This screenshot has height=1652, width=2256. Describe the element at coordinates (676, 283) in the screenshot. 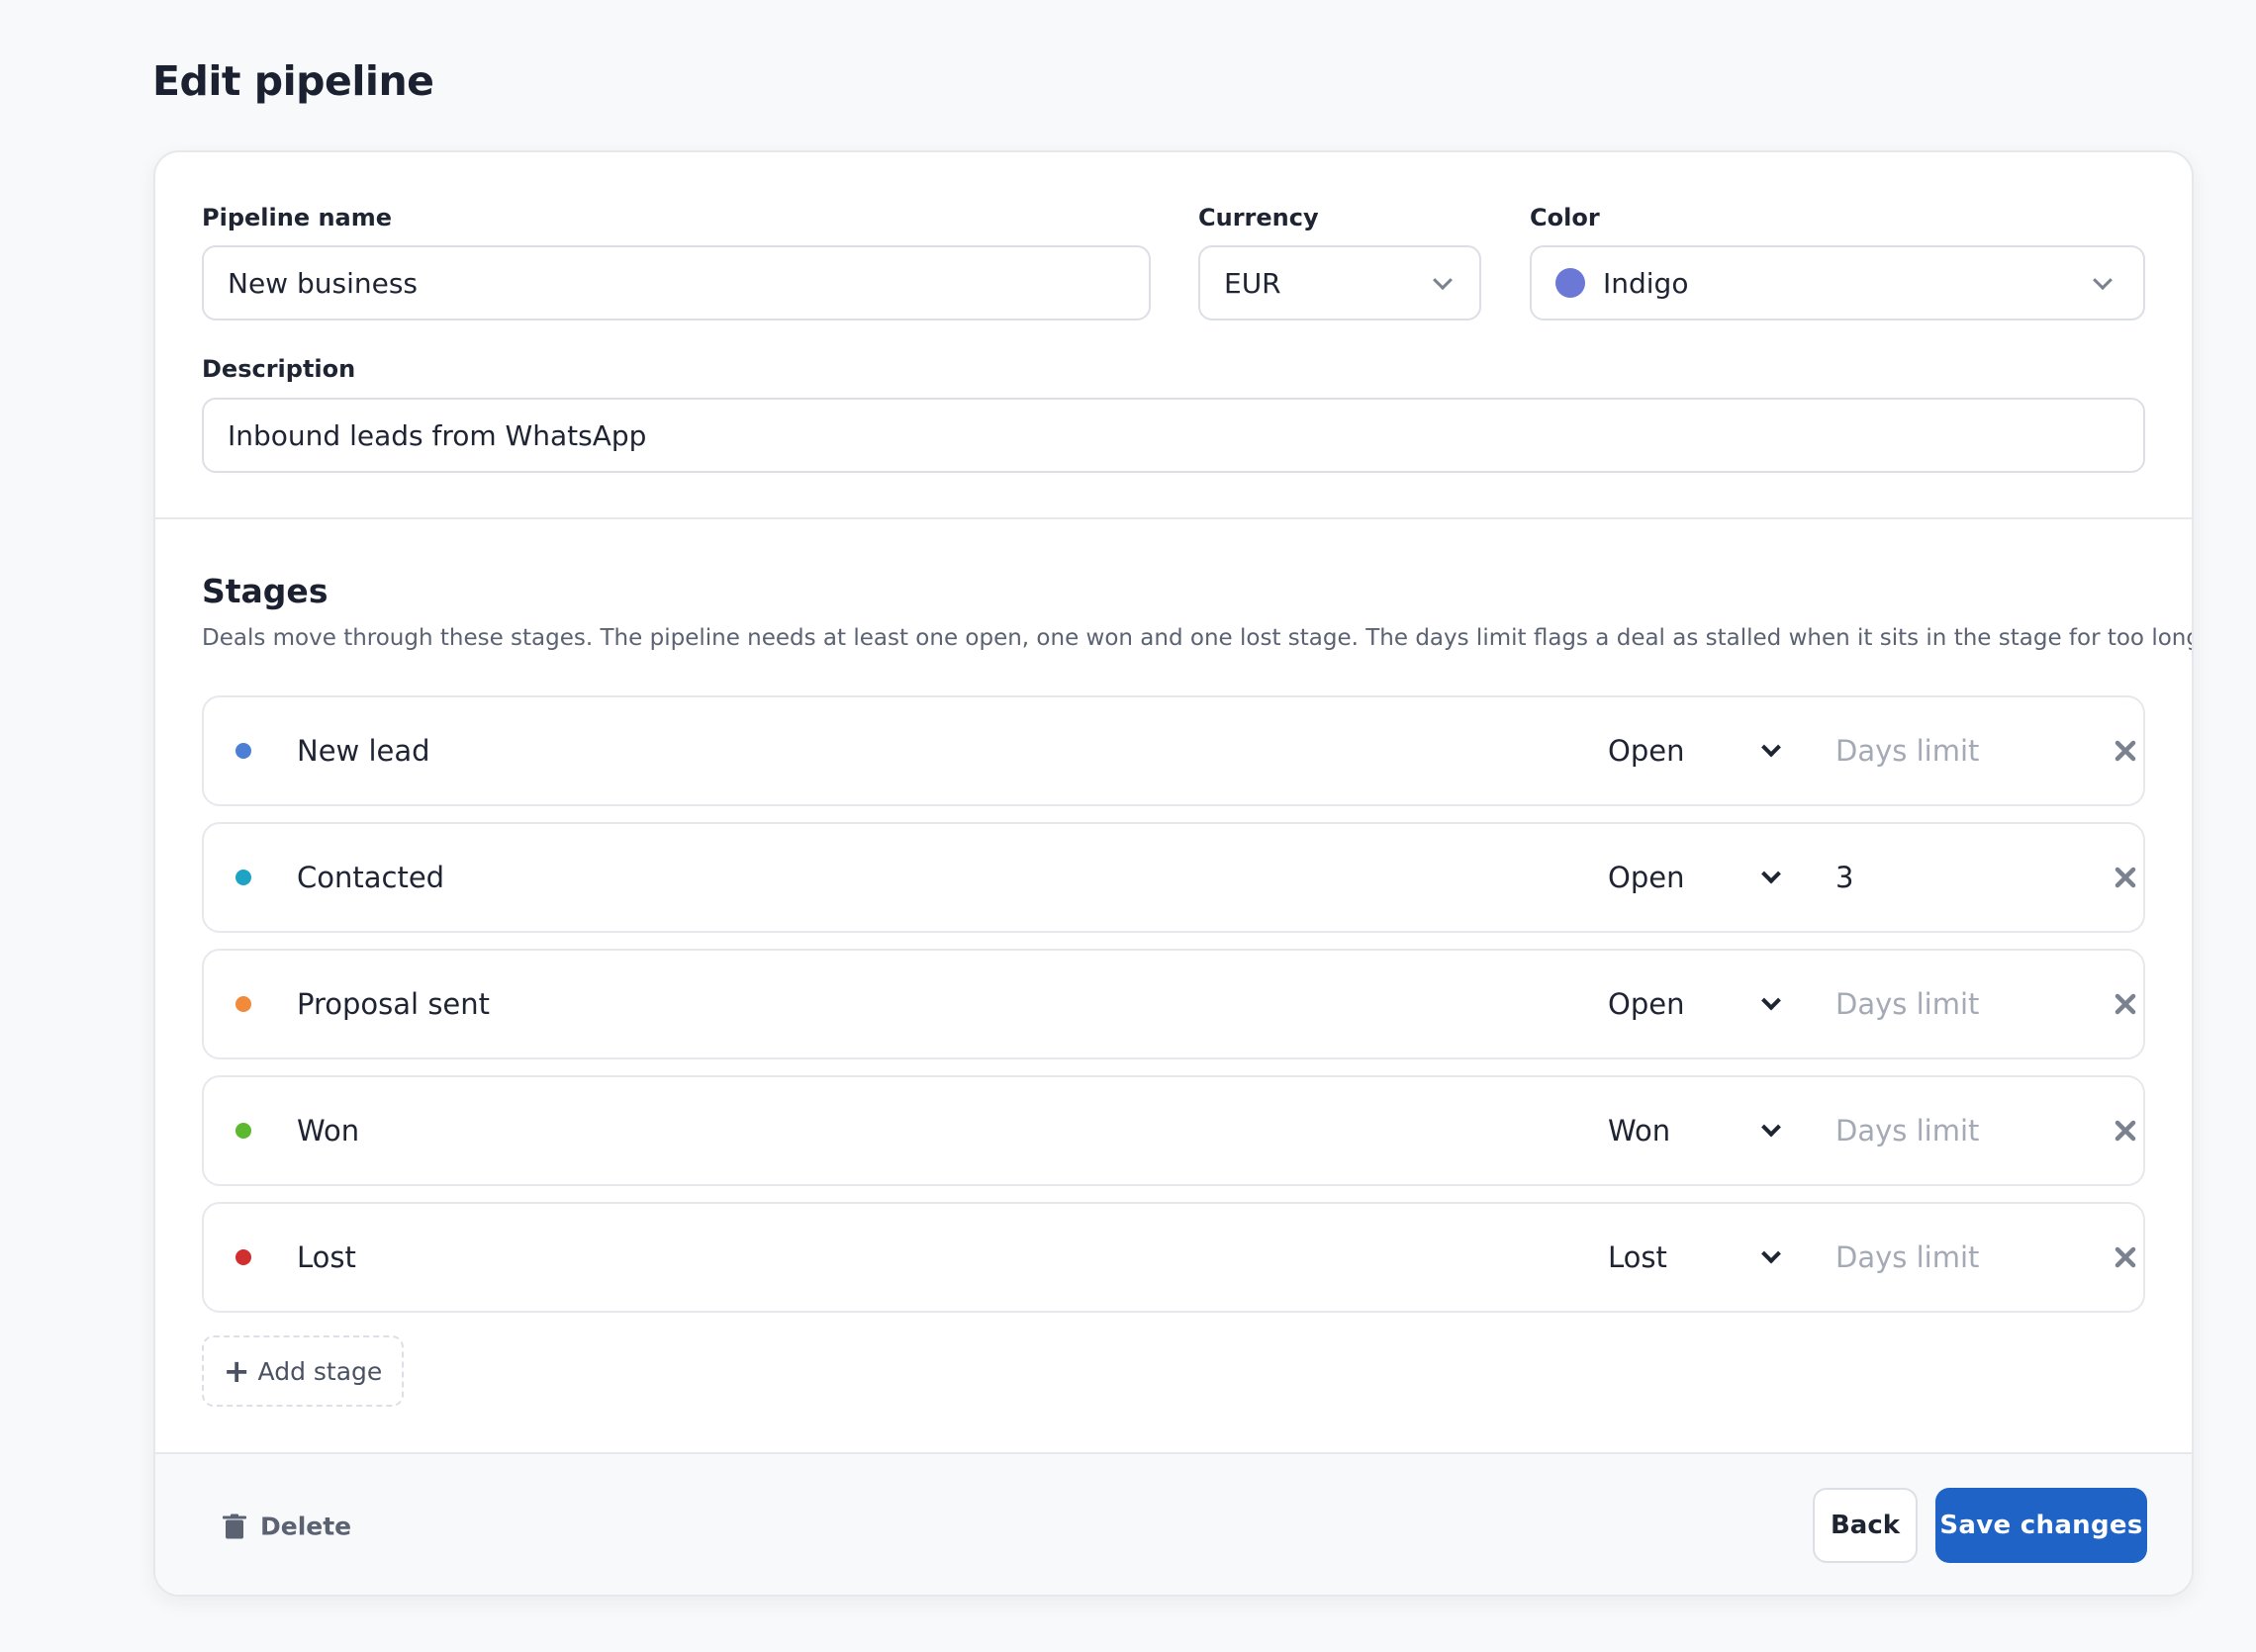

I see `pipeline-name-input: New business` at that location.